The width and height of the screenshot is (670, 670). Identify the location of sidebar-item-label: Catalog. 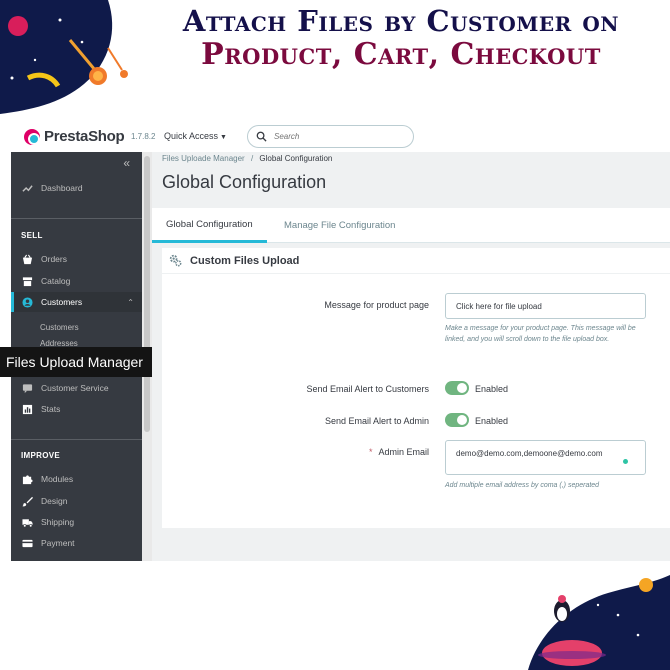
(56, 281).